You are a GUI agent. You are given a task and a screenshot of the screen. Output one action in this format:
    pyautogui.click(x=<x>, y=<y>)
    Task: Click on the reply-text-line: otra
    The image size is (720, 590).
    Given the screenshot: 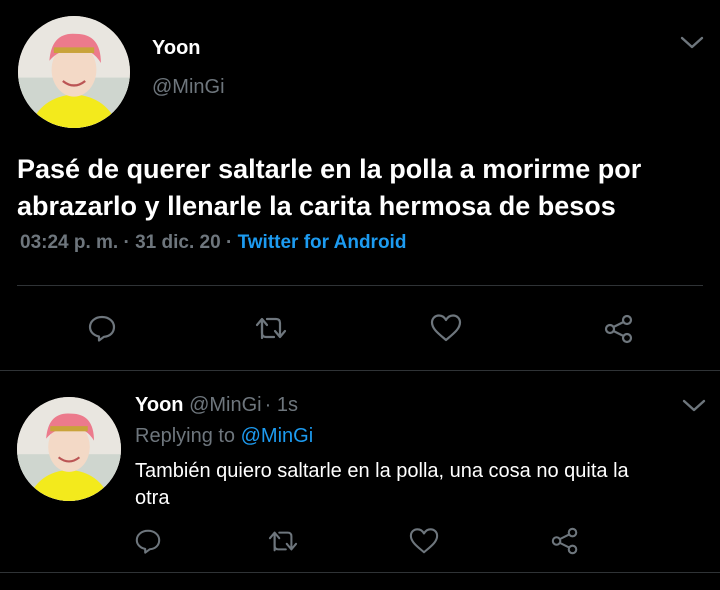 What is the action you would take?
    pyautogui.click(x=152, y=498)
    